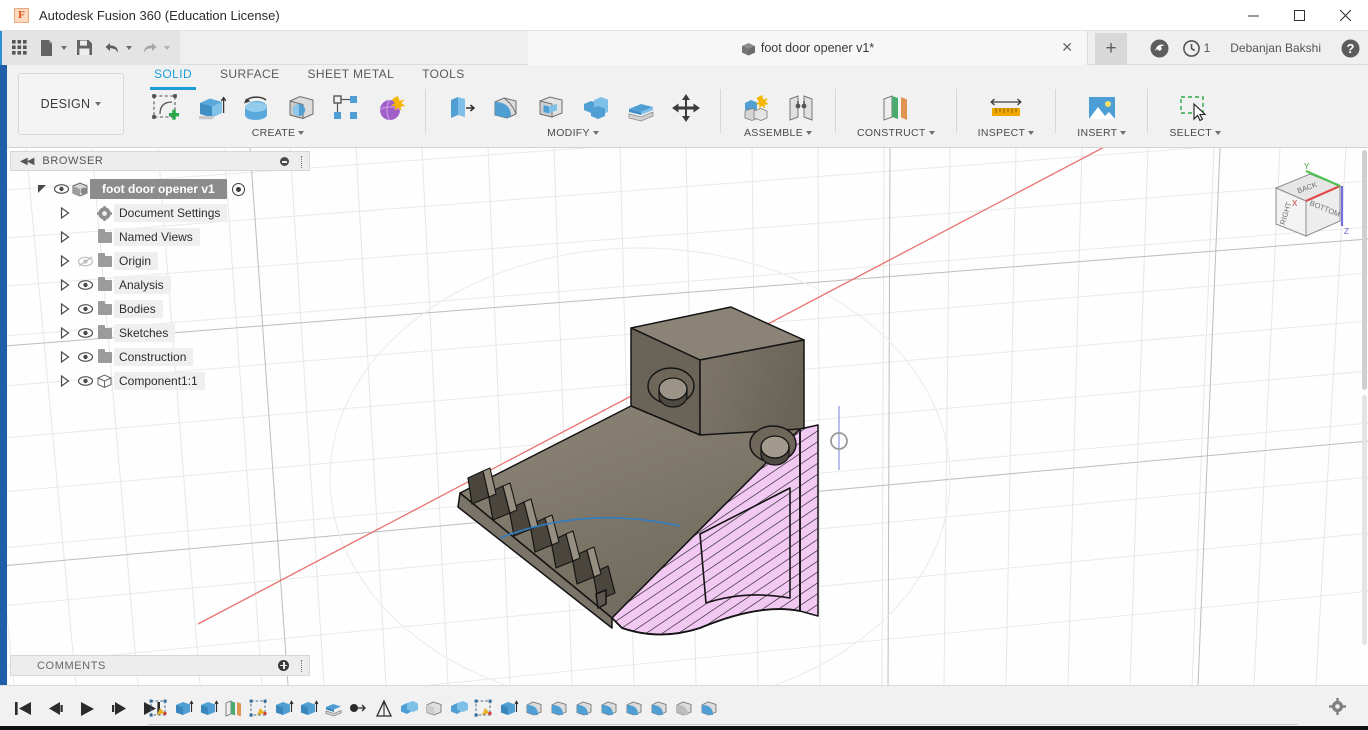  What do you see at coordinates (283, 665) in the screenshot?
I see `add-comment-icon` at bounding box center [283, 665].